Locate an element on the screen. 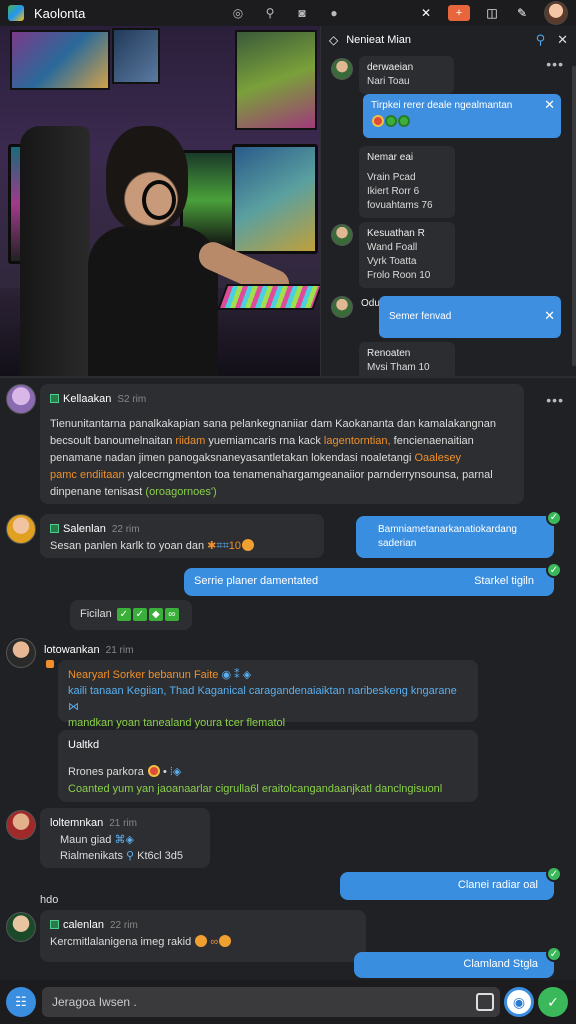 The image size is (576, 1024). scrollbar is located at coordinates (574, 216).